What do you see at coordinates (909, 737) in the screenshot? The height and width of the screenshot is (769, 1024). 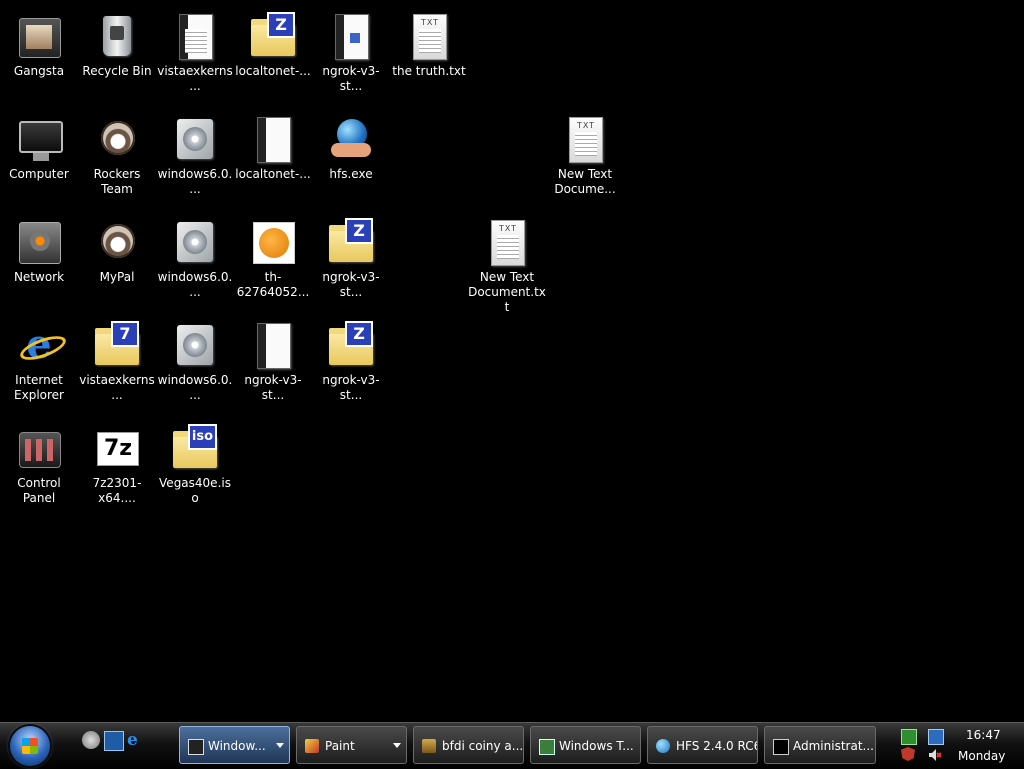 I see `green-square-icon` at bounding box center [909, 737].